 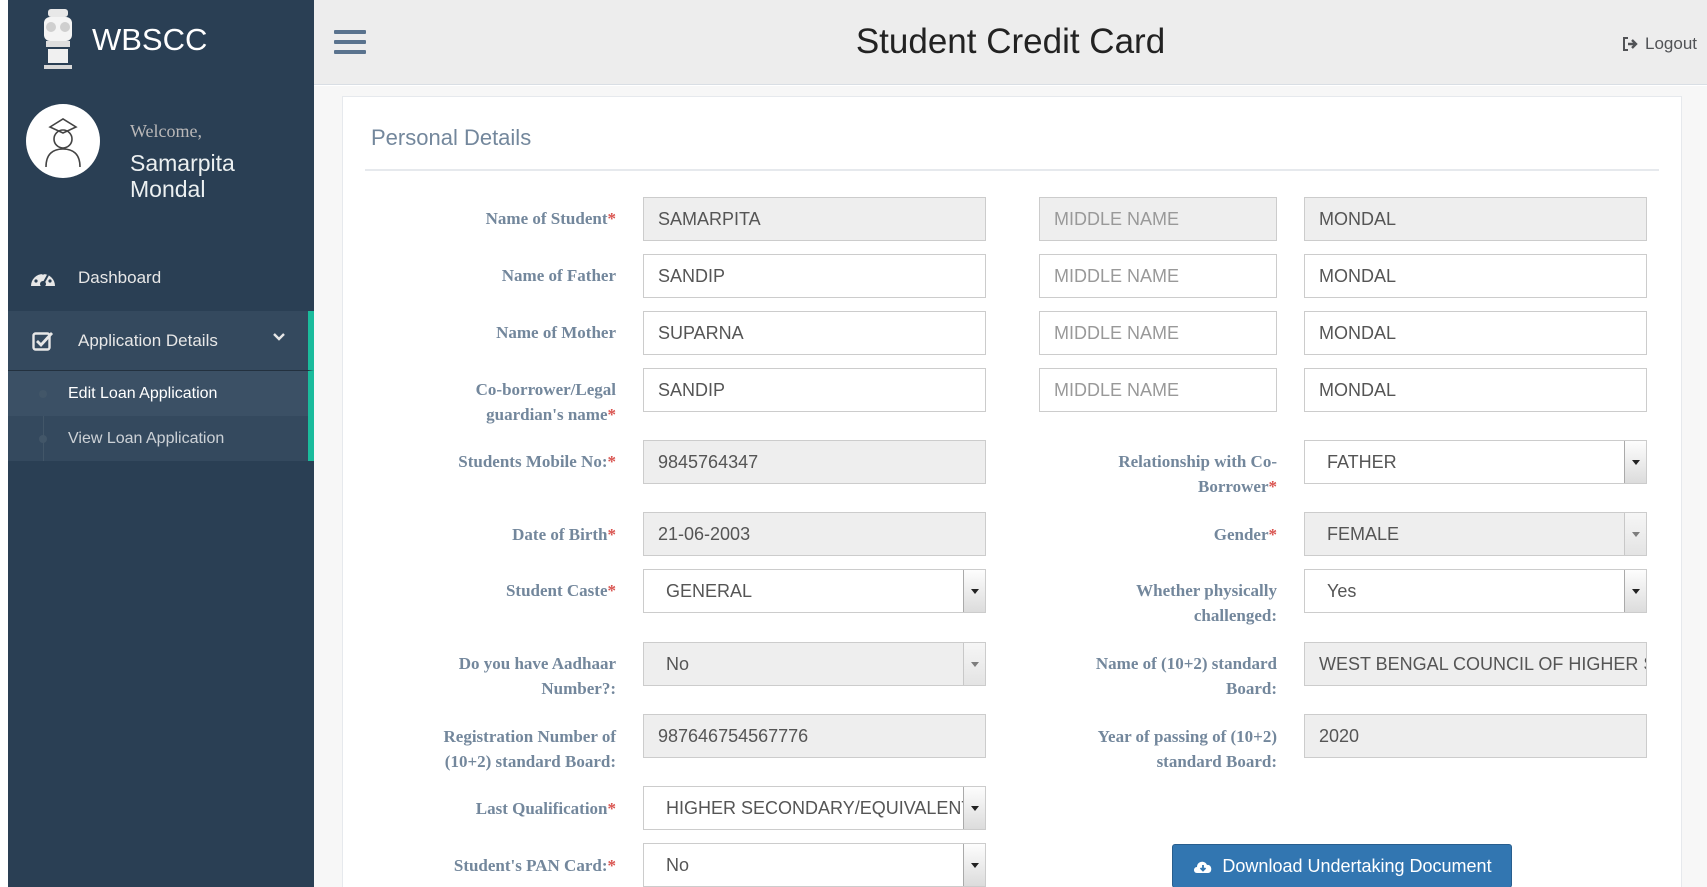 I want to click on relationship-select: FATHER, so click(x=1475, y=462).